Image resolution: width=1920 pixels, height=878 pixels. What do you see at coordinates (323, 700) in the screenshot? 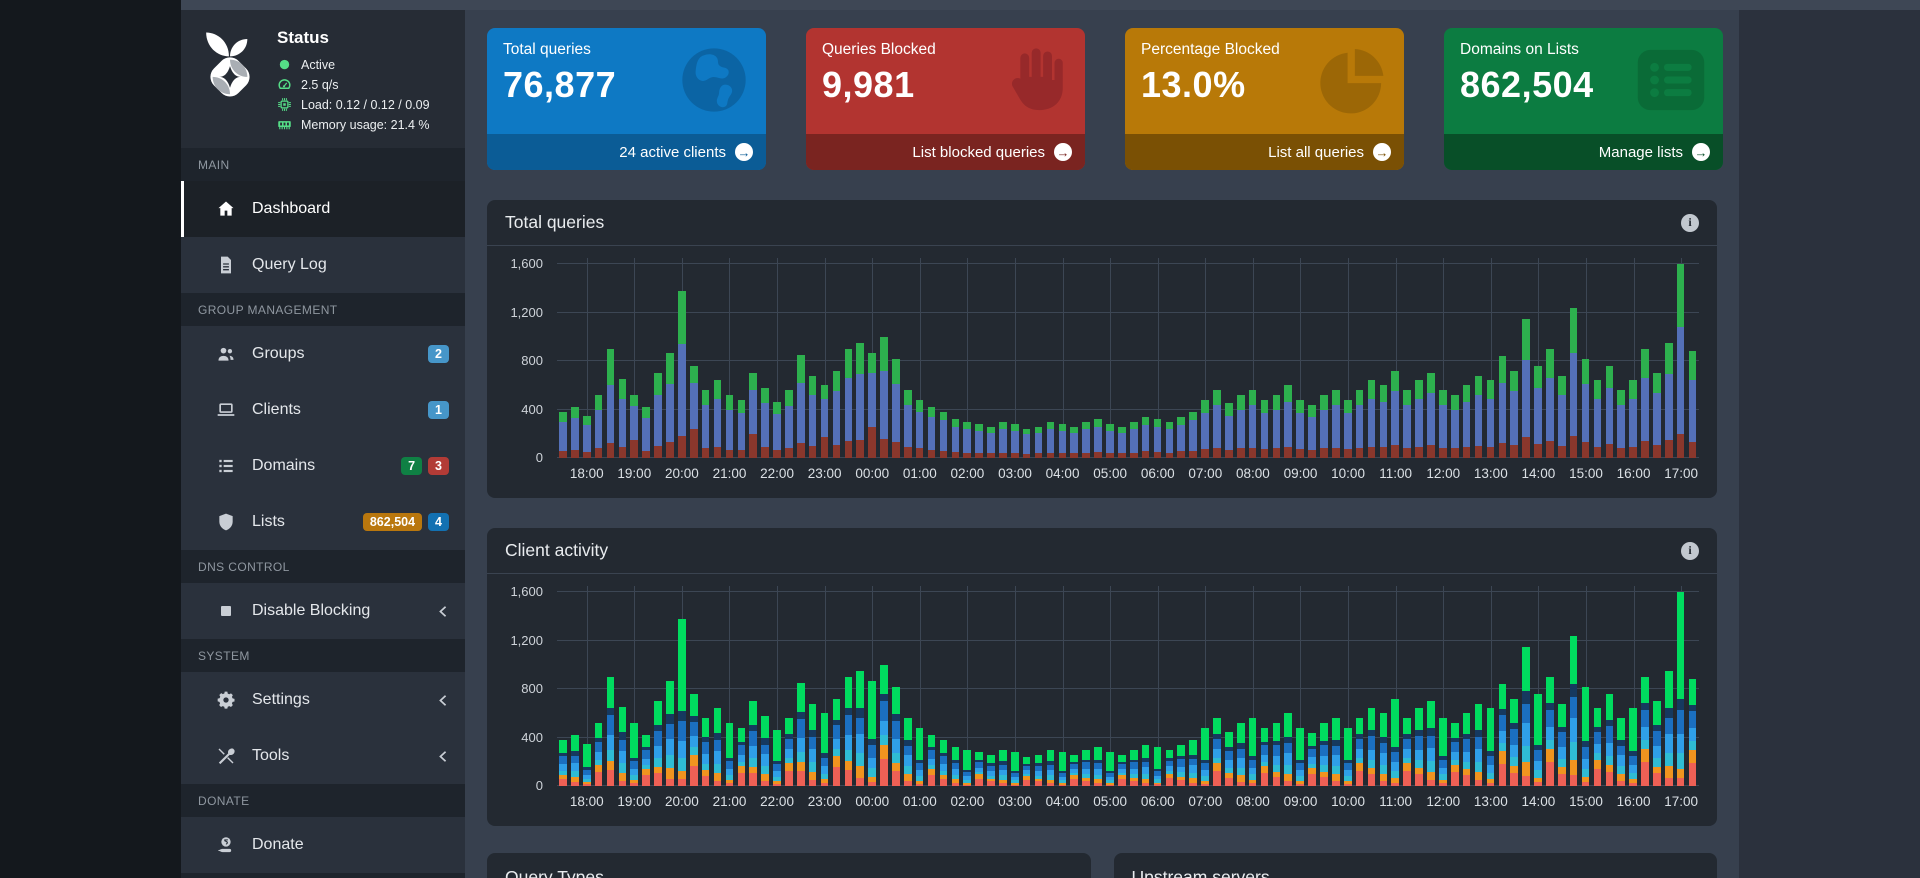
I see `sidebar-item-settings: Settings` at bounding box center [323, 700].